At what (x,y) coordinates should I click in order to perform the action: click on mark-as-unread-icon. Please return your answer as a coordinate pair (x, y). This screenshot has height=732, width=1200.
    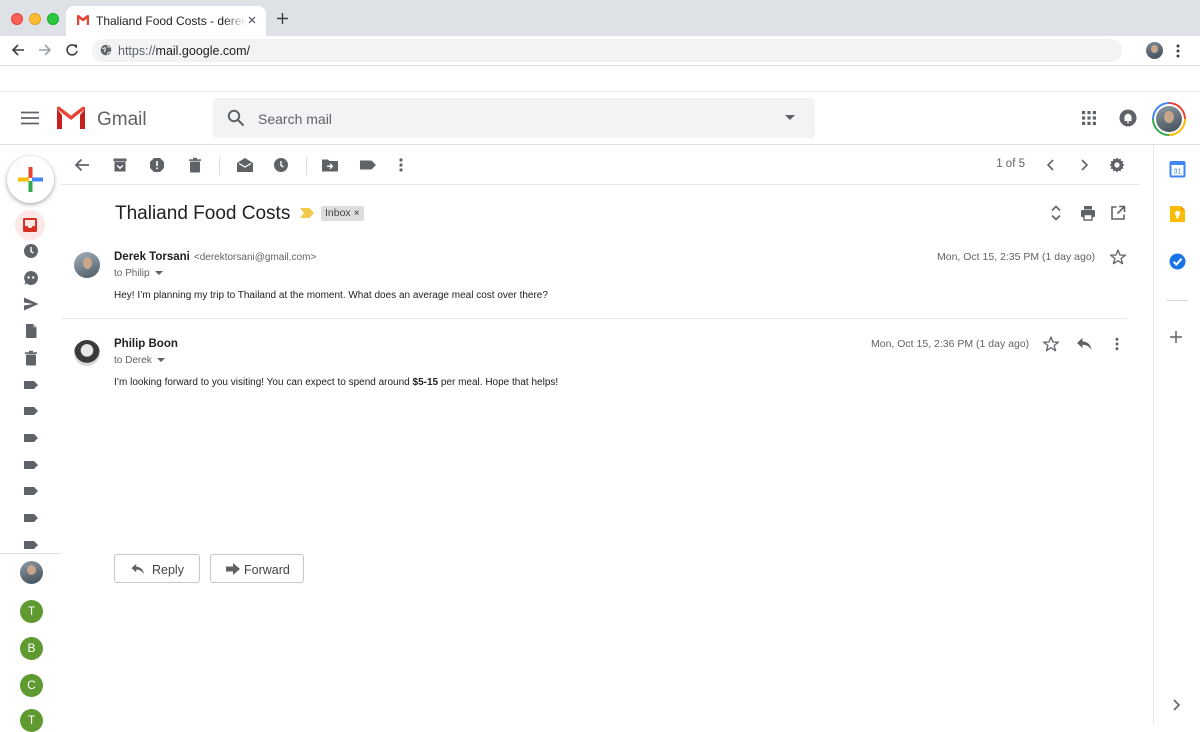
    Looking at the image, I should click on (245, 166).